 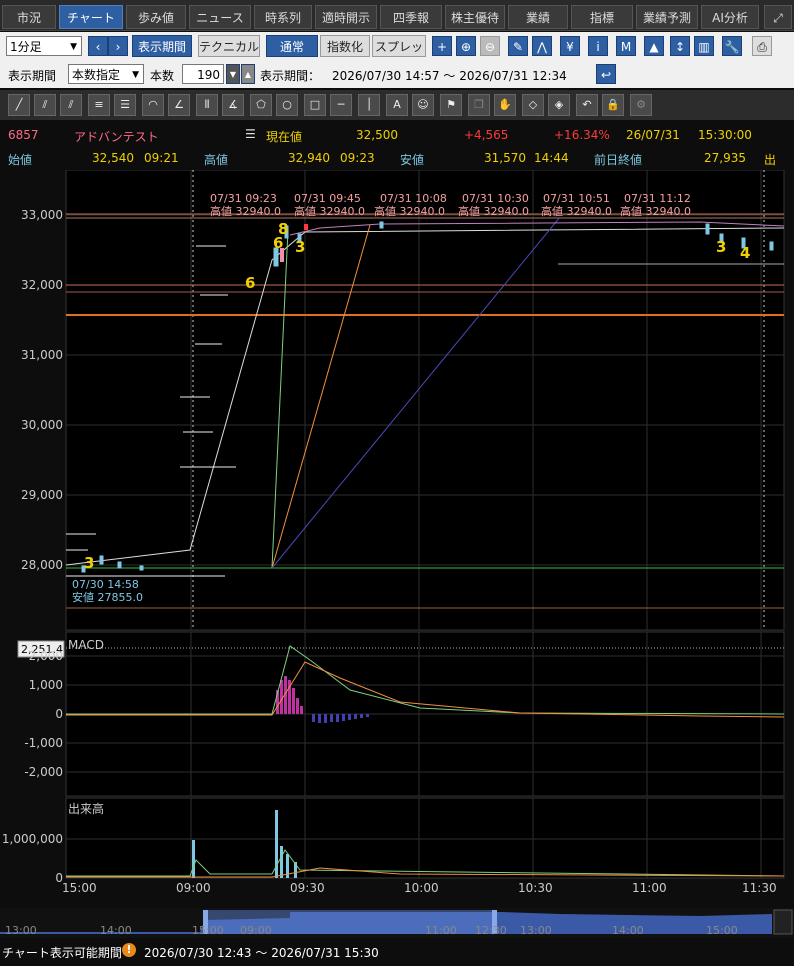 I want to click on marker-3c: 3, so click(x=721, y=247).